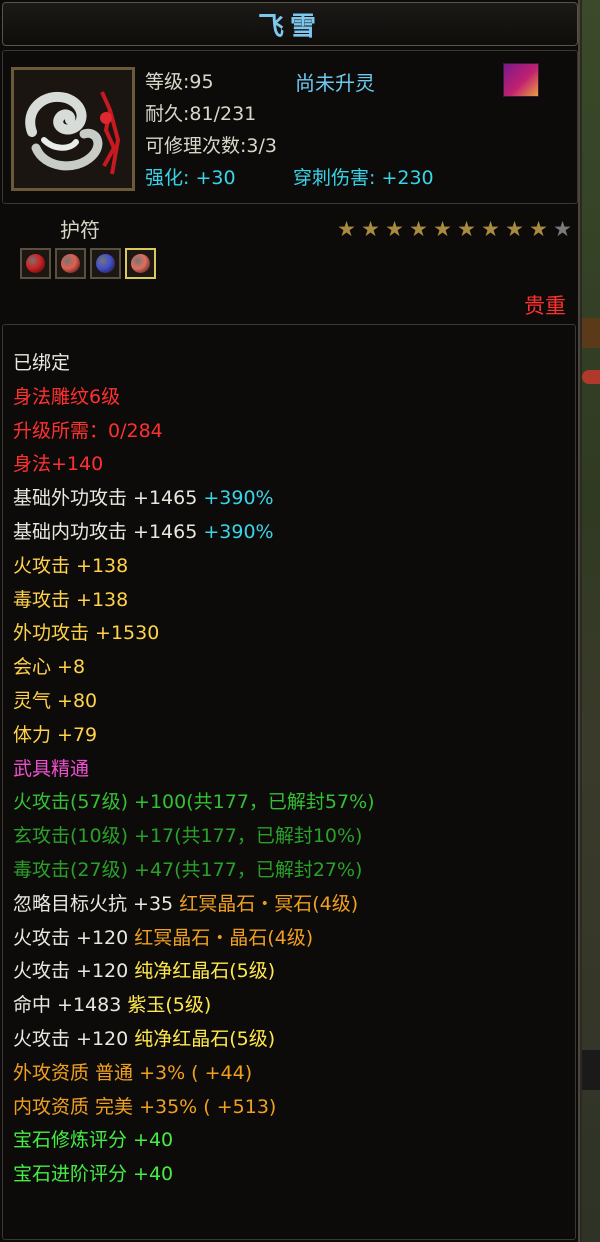  What do you see at coordinates (71, 599) in the screenshot?
I see `stat-text: 毒攻击 +138` at bounding box center [71, 599].